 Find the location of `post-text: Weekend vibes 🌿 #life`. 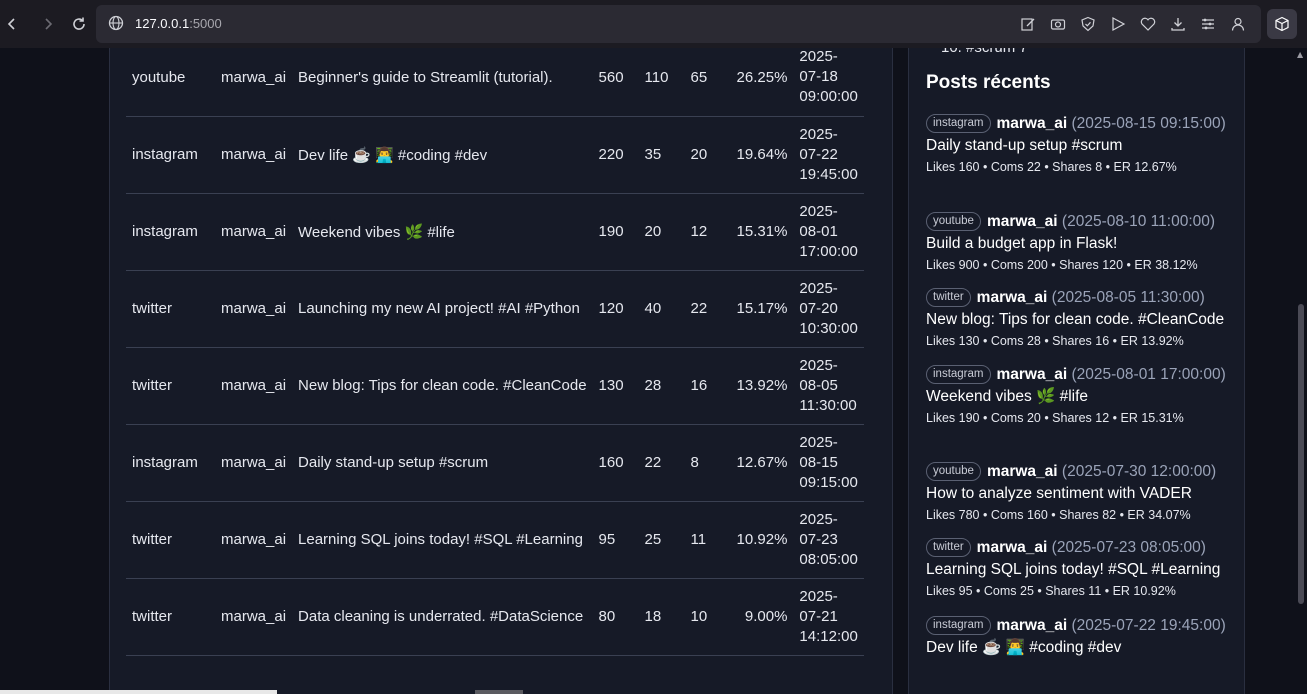

post-text: Weekend vibes 🌿 #life is located at coordinates (1007, 396).